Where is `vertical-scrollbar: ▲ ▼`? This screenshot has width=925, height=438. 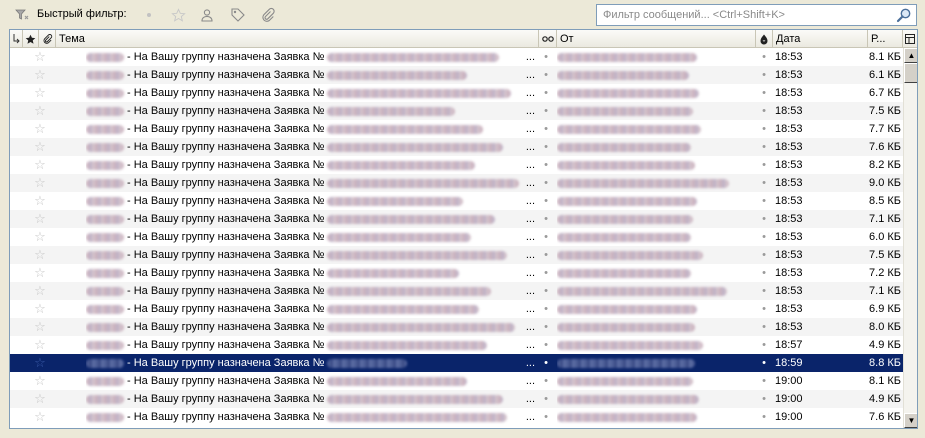 vertical-scrollbar: ▲ ▼ is located at coordinates (910, 238).